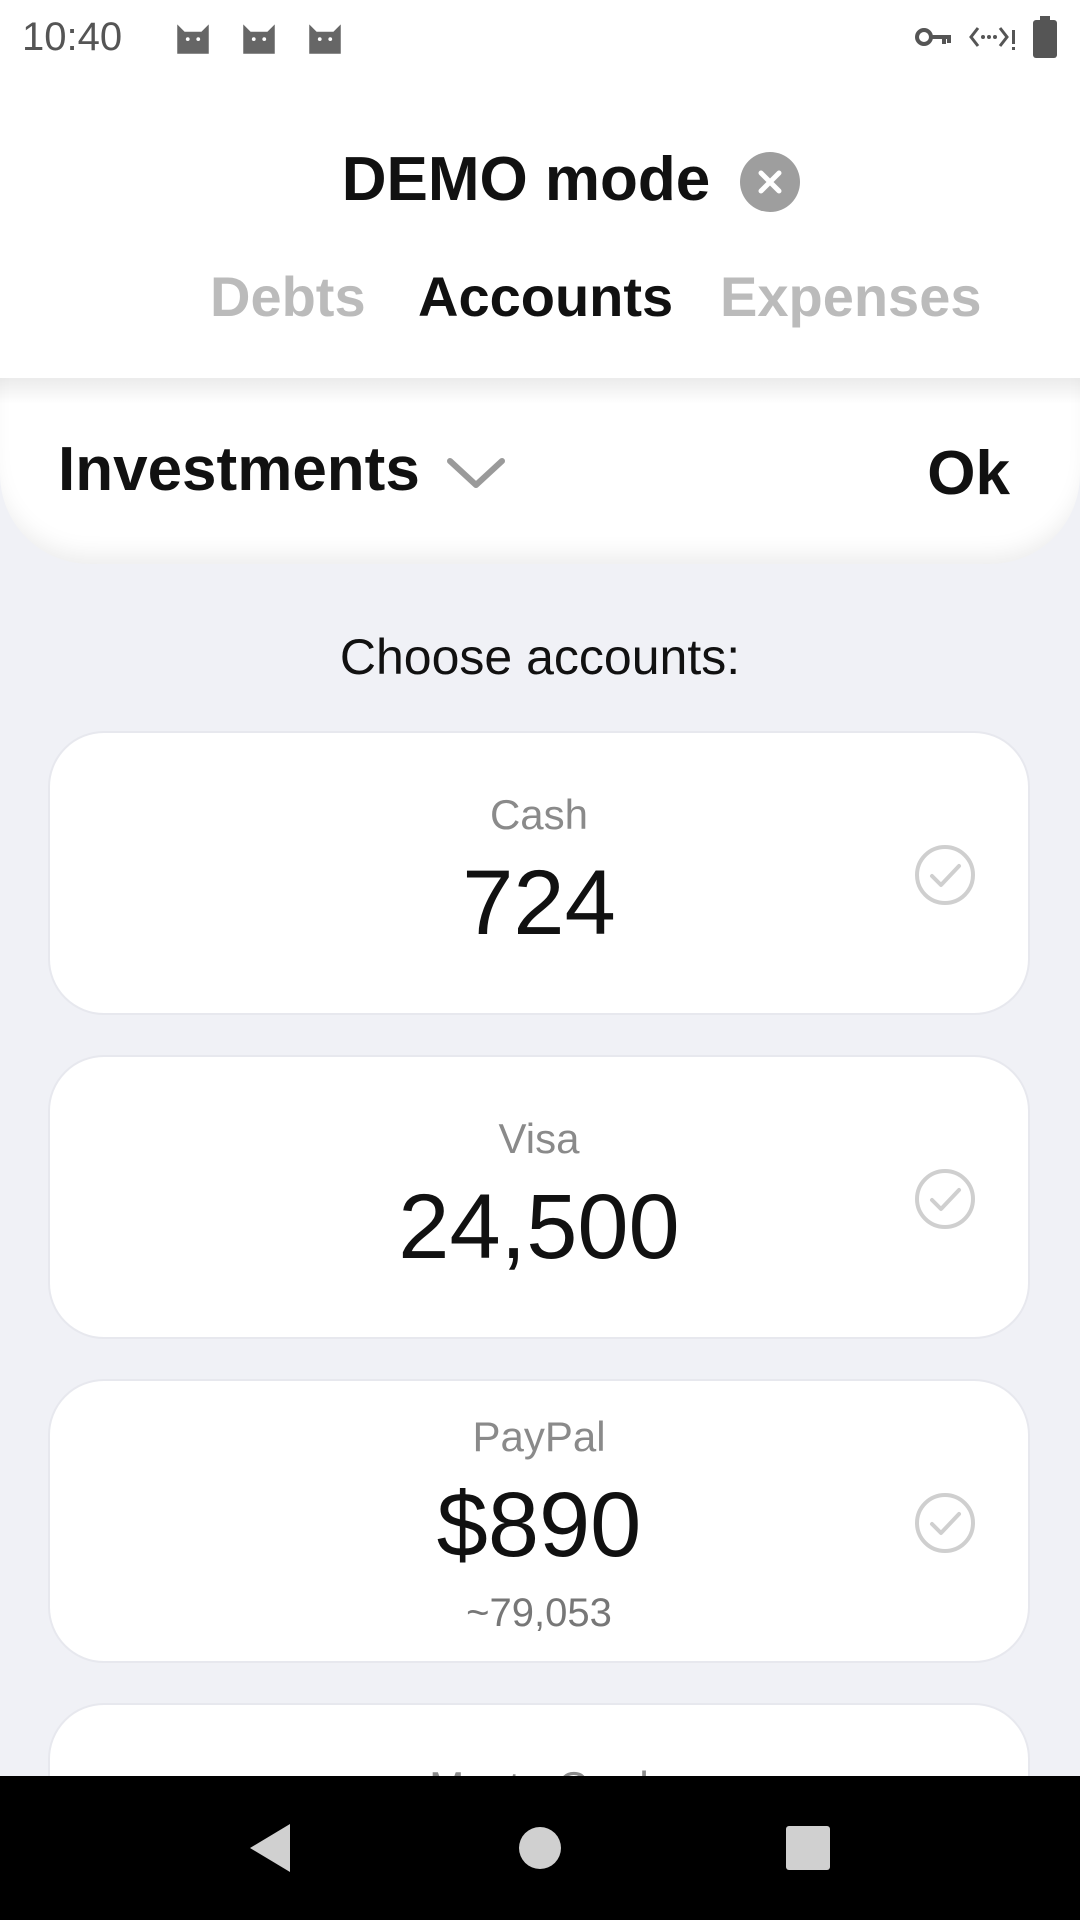 This screenshot has width=1080, height=1920. What do you see at coordinates (540, 37) in the screenshot?
I see `status-bar: 10:40` at bounding box center [540, 37].